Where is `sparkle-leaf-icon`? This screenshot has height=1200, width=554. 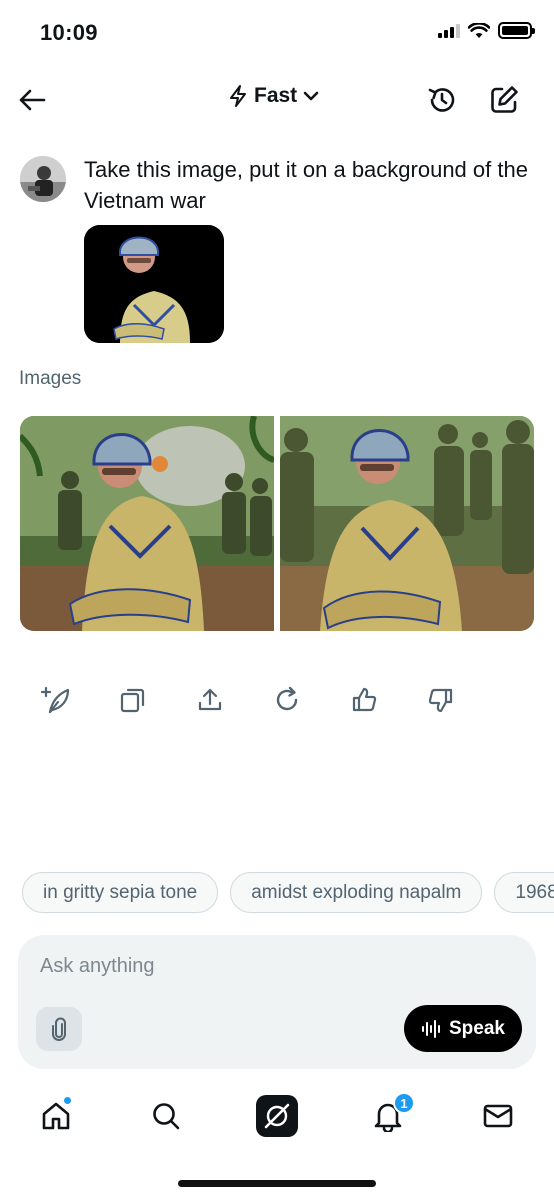
sparkle-leaf-icon is located at coordinates (55, 700).